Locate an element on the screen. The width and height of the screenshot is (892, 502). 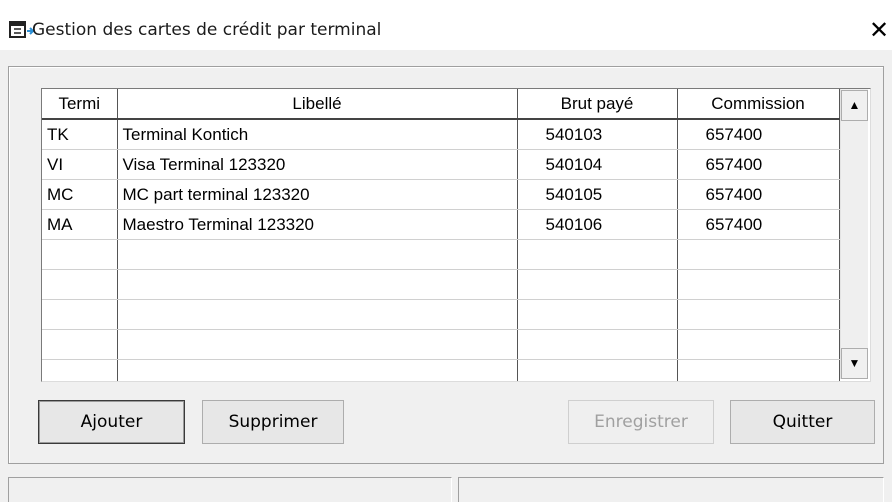
table-row: MA Maestro Terminal 123320 540106 657400 is located at coordinates (441, 224).